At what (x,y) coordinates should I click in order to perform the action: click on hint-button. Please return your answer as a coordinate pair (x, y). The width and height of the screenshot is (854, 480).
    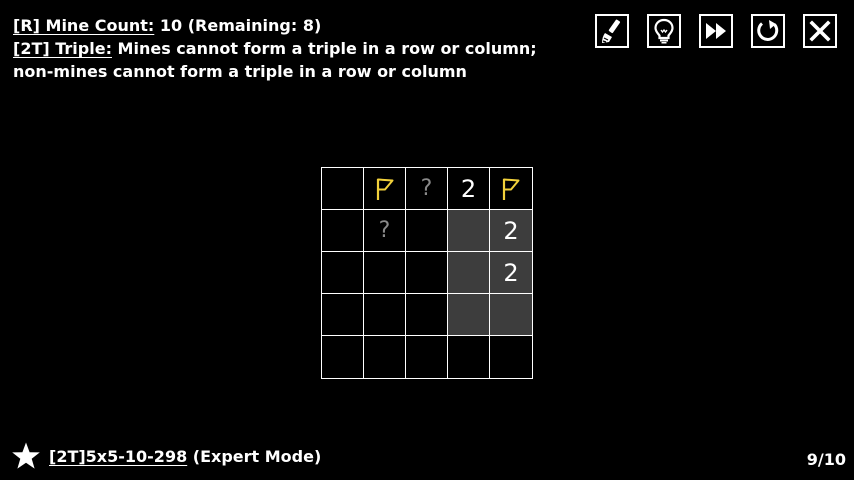
    Looking at the image, I should click on (664, 31).